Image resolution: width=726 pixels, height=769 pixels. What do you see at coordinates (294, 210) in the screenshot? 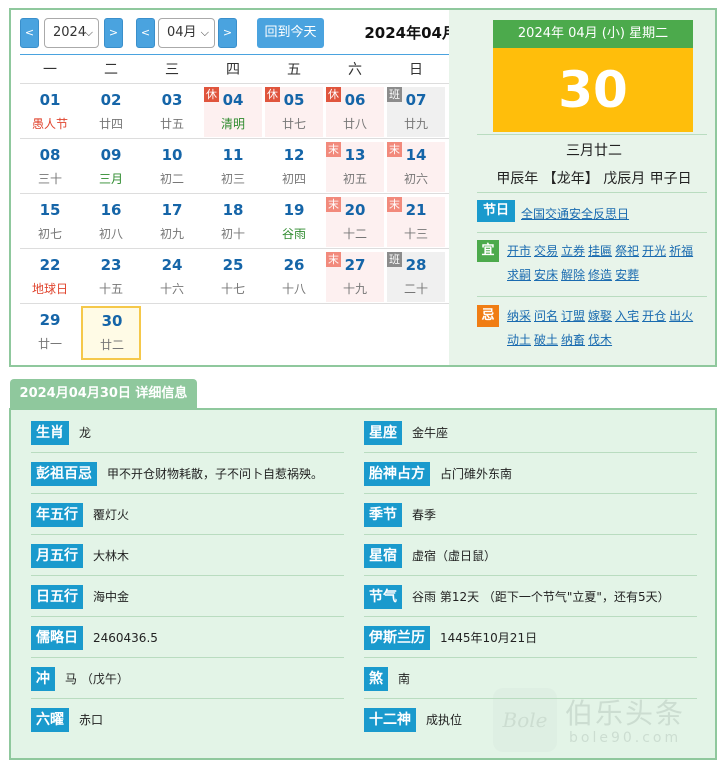
I see `day-number: 19` at bounding box center [294, 210].